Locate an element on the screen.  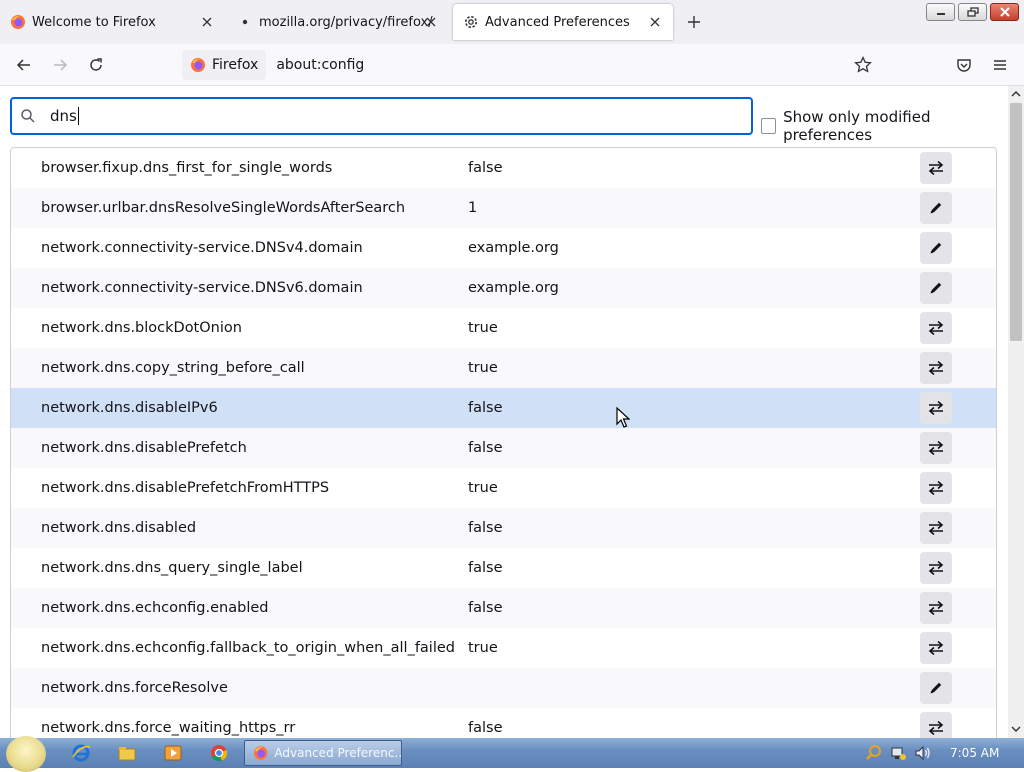
window-close-button is located at coordinates (1004, 12).